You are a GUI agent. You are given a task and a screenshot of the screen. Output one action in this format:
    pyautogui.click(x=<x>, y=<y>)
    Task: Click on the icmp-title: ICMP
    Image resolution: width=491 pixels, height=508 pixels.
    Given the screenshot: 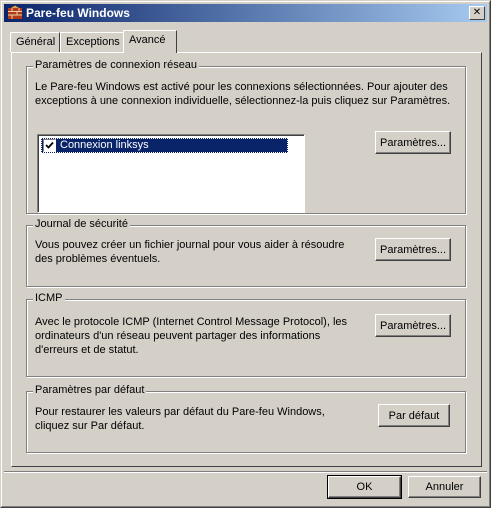 What is the action you would take?
    pyautogui.click(x=49, y=298)
    